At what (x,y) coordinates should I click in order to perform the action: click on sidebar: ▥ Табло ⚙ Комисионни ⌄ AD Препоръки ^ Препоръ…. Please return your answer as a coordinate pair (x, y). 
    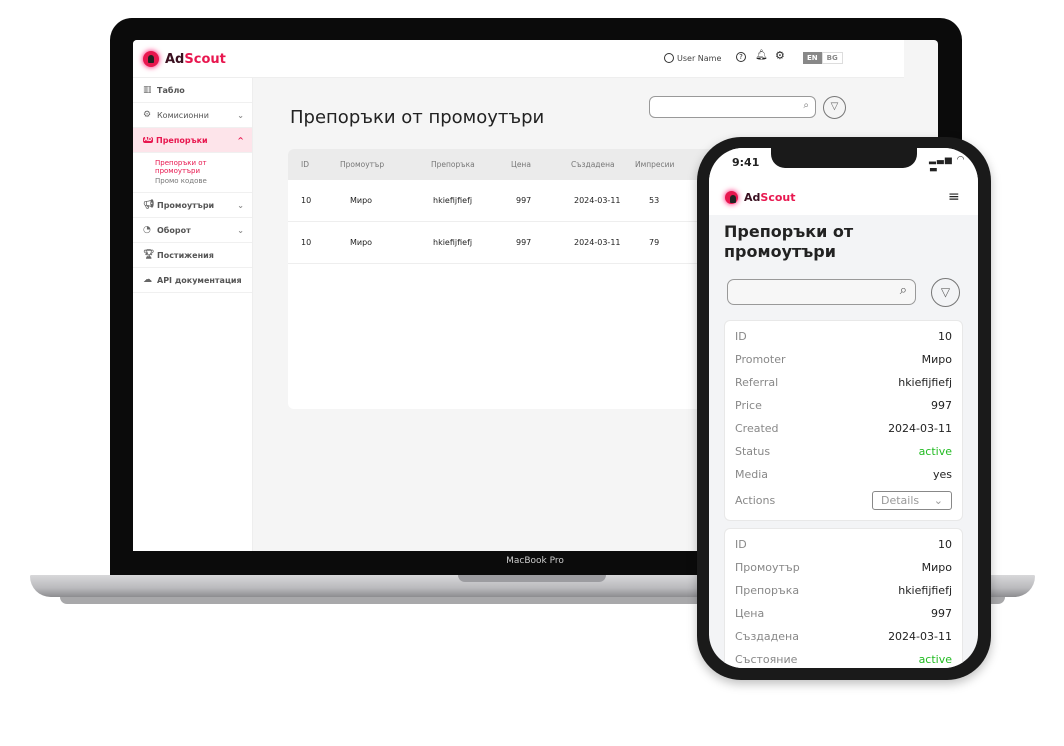
    Looking at the image, I should click on (193, 314).